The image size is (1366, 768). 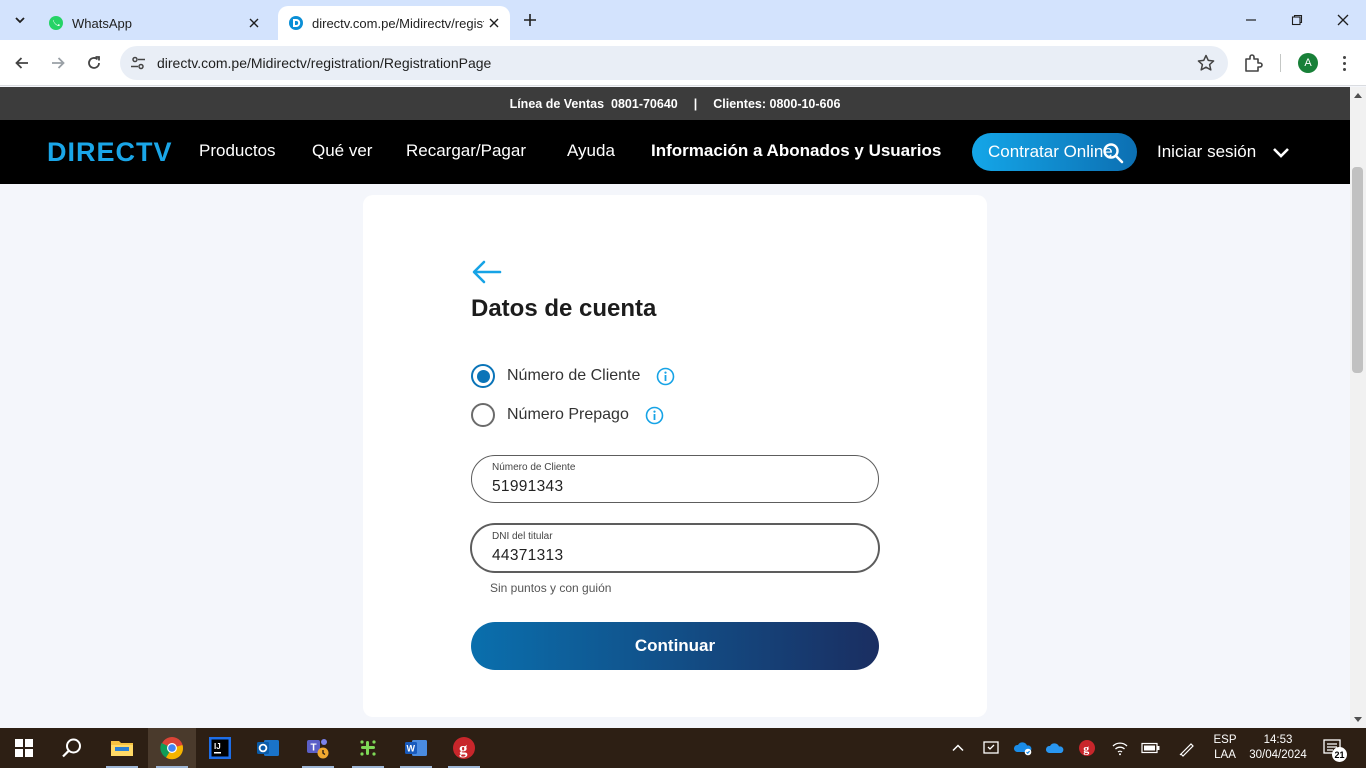 I want to click on onedrive-sync-icon, so click(x=1023, y=748).